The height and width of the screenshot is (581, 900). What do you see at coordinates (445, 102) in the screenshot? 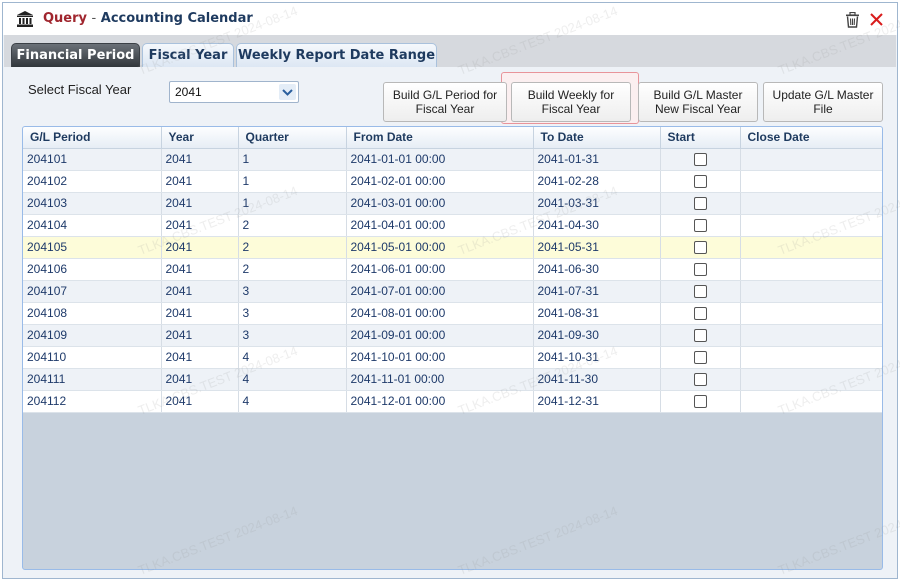
I see `build-gl-period-button: Build G/L Period for Fiscal Year` at bounding box center [445, 102].